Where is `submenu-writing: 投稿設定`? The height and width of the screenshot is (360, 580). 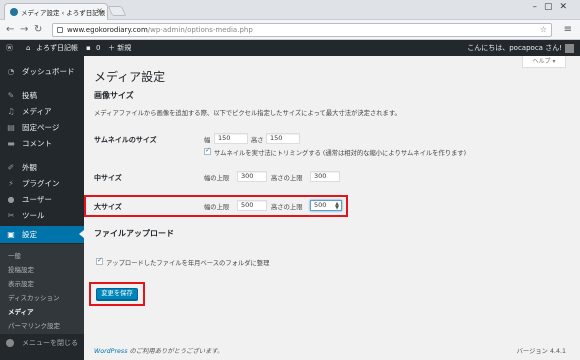
submenu-writing: 投稿設定 is located at coordinates (21, 269).